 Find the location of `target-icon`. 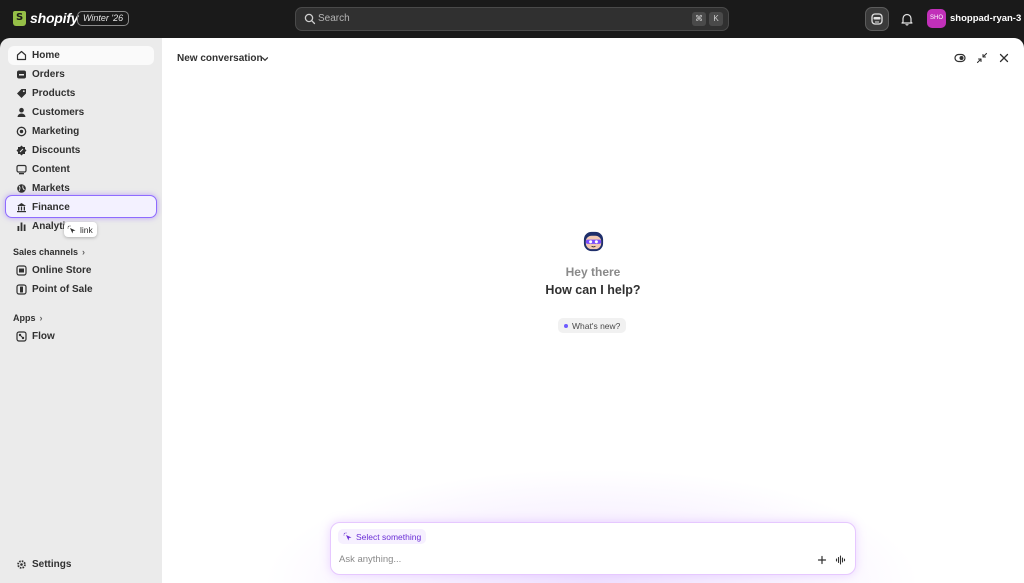

target-icon is located at coordinates (21, 131).